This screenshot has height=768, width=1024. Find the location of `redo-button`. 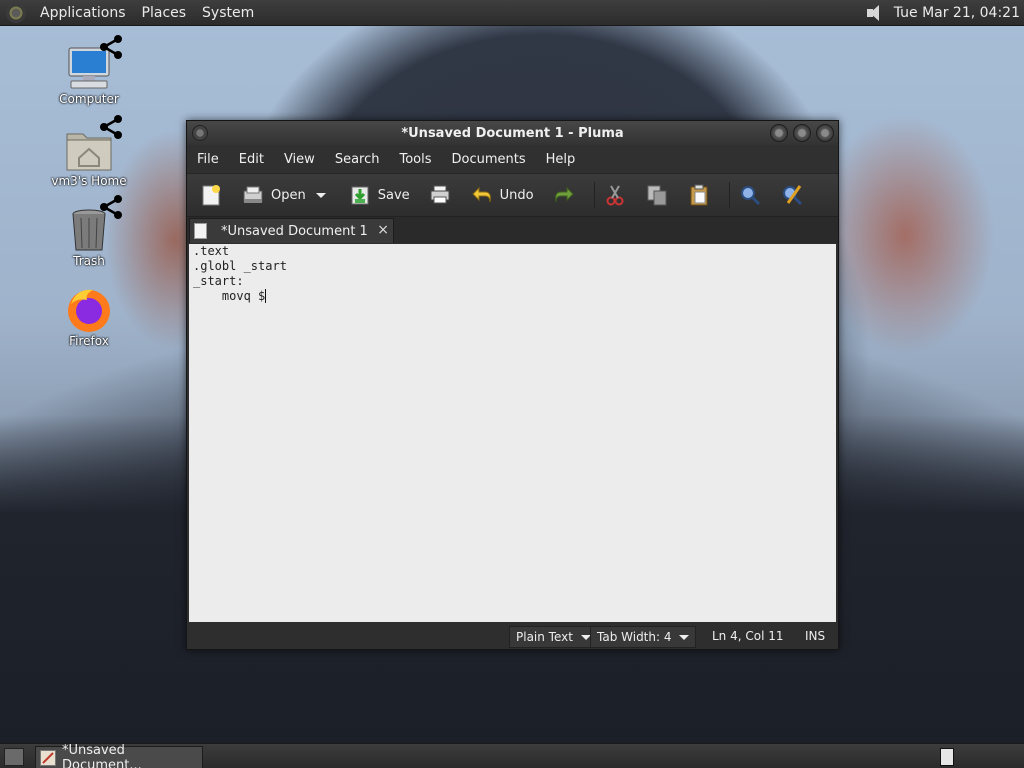

redo-button is located at coordinates (567, 195).